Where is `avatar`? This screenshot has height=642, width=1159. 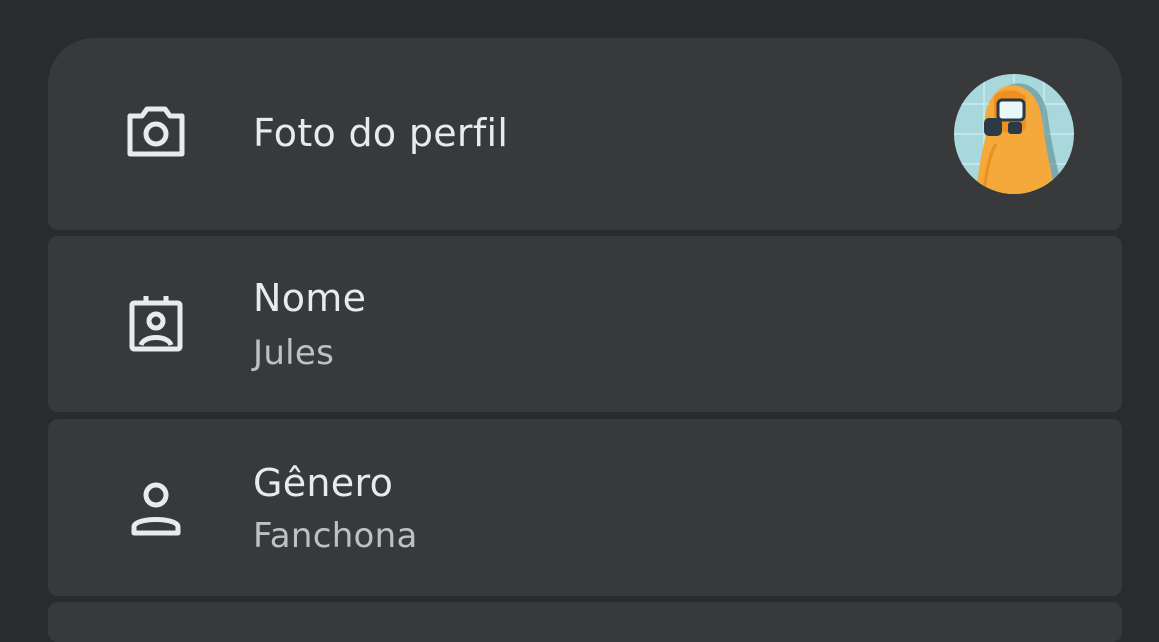
avatar is located at coordinates (1014, 134).